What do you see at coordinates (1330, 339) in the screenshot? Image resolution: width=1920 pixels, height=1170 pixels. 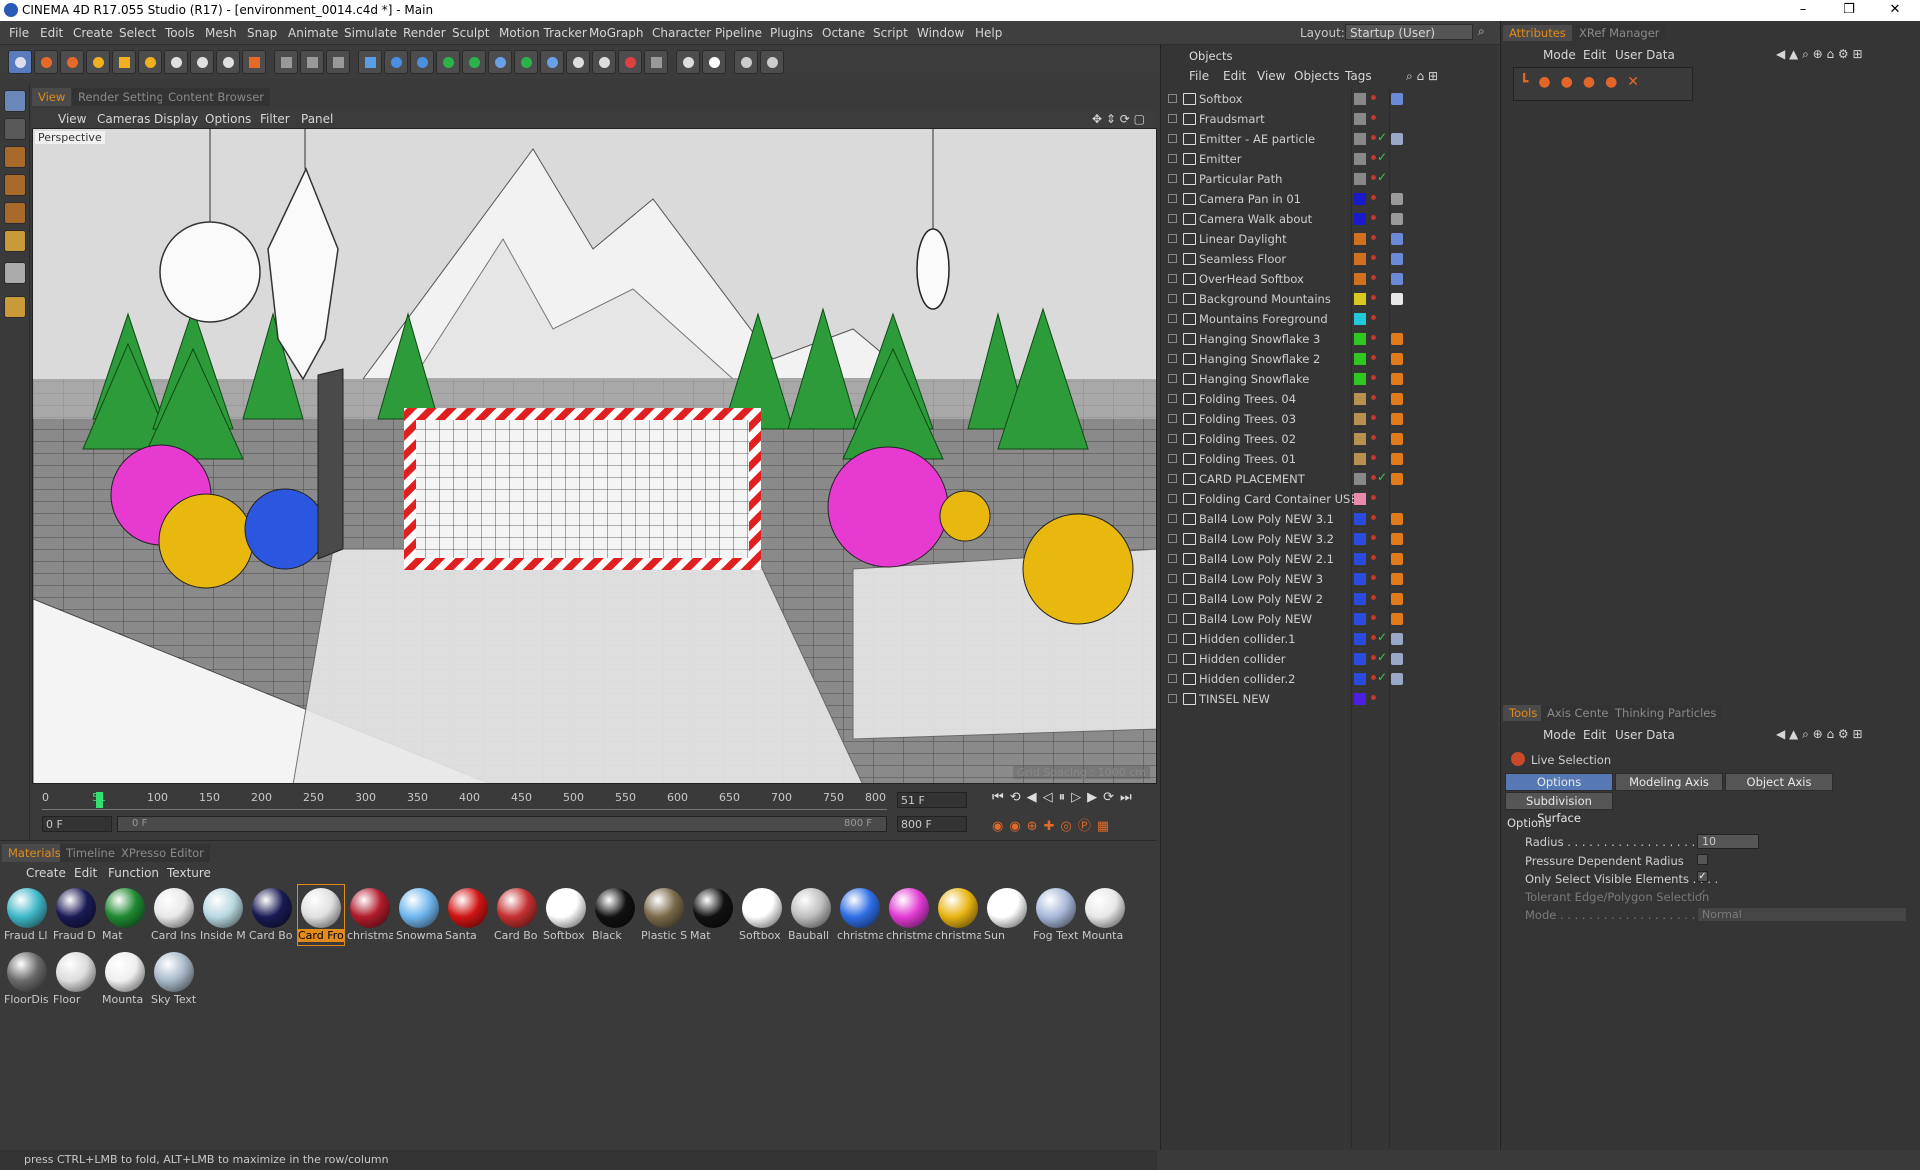 I see `object-row: Hanging Snowflake 3` at bounding box center [1330, 339].